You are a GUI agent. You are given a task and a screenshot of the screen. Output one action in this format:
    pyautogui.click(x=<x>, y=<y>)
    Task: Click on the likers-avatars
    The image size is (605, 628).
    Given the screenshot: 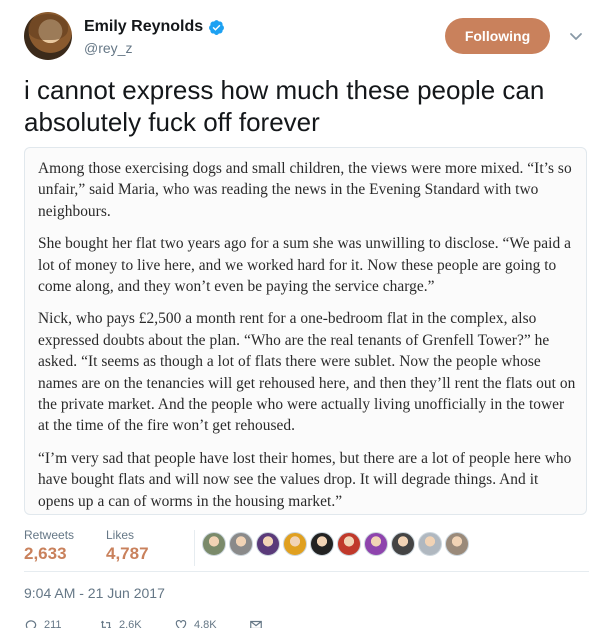 What is the action you would take?
    pyautogui.click(x=335, y=544)
    